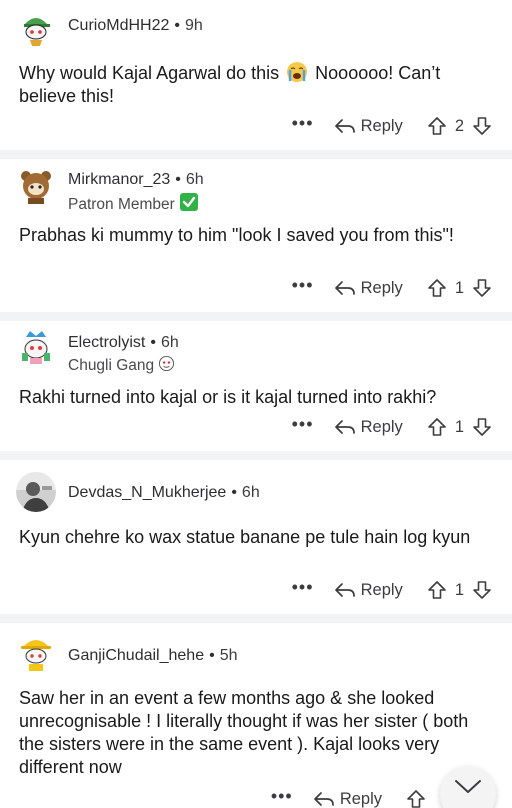  I want to click on photo-avatar-icon, so click(36, 492).